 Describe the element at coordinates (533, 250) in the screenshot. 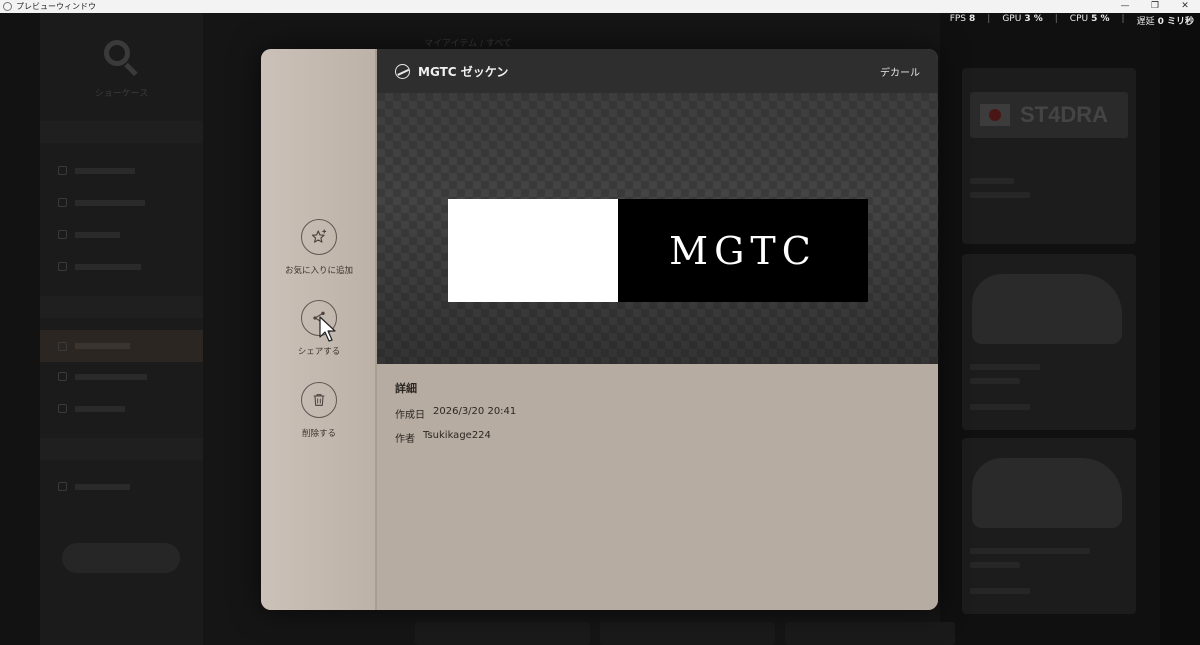

I see `decal-white-panel` at that location.